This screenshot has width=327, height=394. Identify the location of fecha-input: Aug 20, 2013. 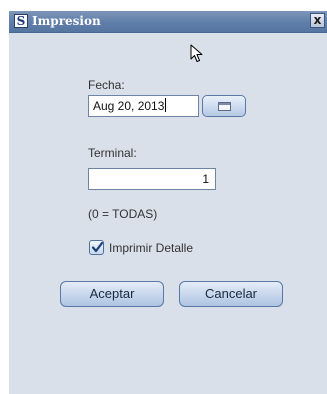
(143, 106).